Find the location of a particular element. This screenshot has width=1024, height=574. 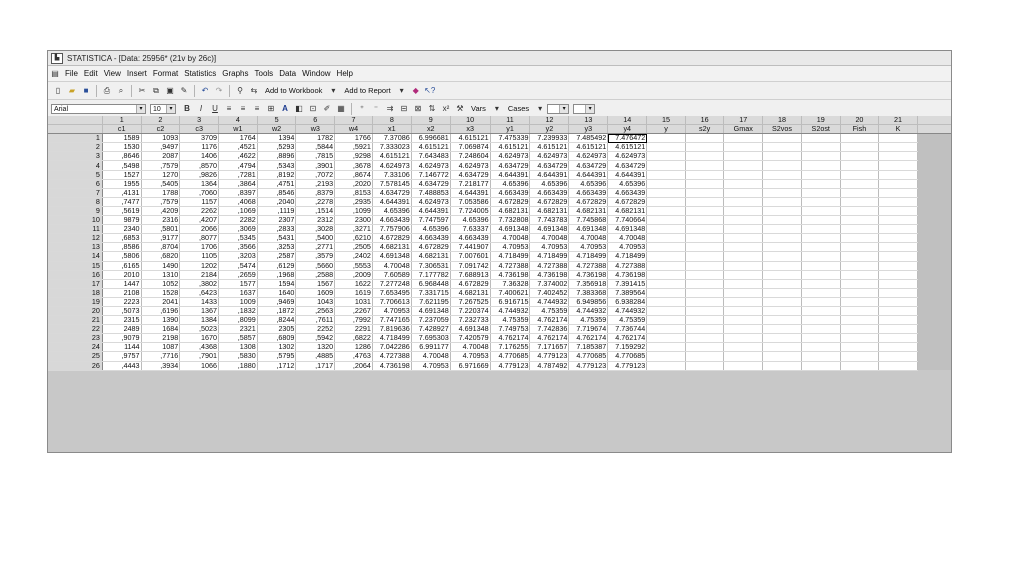

bold-button: B is located at coordinates (187, 109).